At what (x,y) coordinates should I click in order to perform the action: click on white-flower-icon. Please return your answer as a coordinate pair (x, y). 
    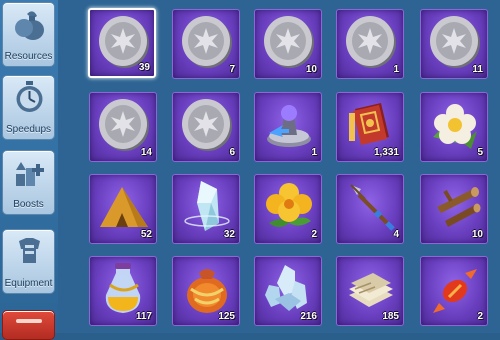
    Looking at the image, I should click on (455, 126).